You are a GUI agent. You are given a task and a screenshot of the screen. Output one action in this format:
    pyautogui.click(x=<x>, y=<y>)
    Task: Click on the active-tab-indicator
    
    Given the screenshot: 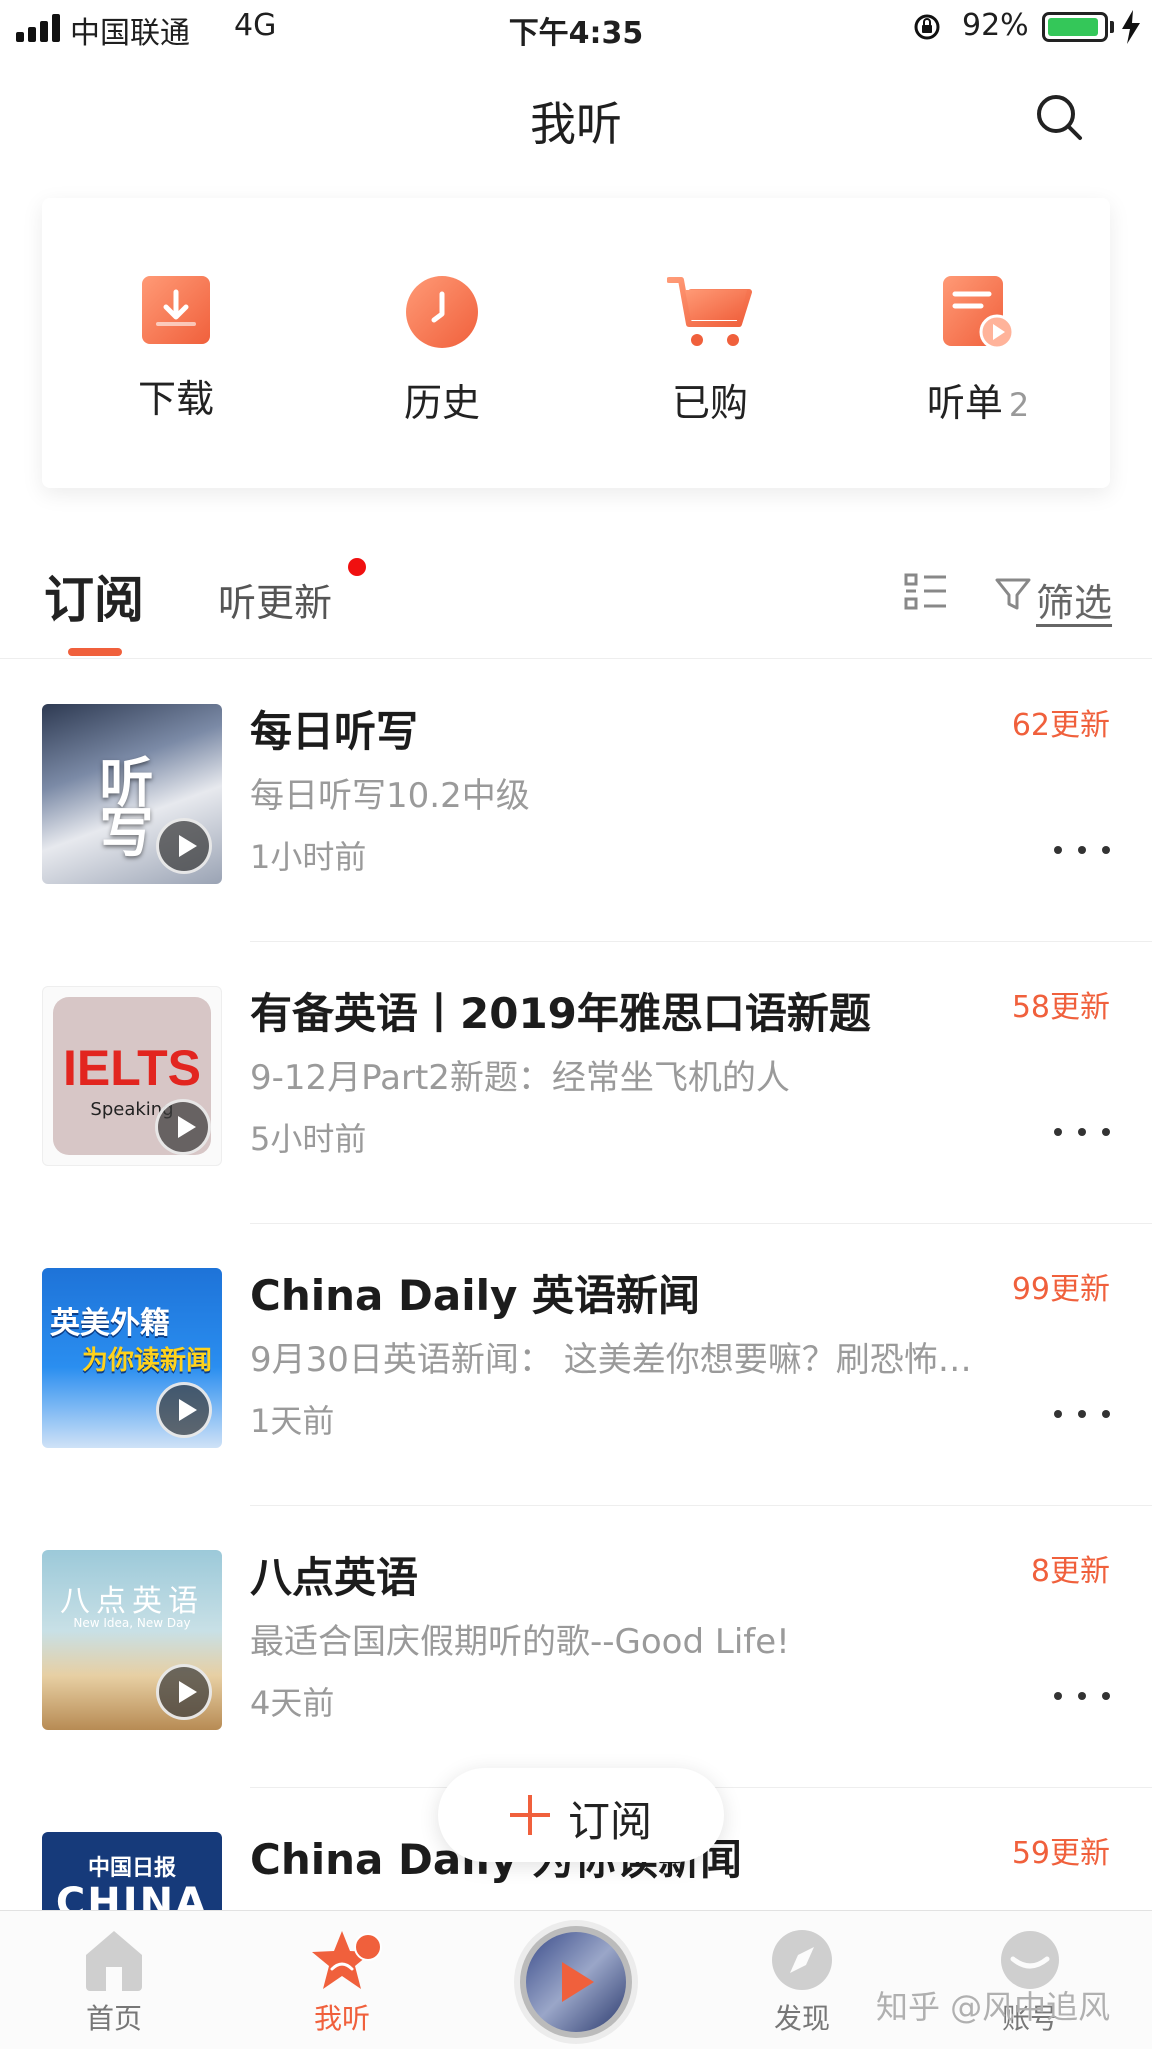 What is the action you would take?
    pyautogui.click(x=95, y=652)
    